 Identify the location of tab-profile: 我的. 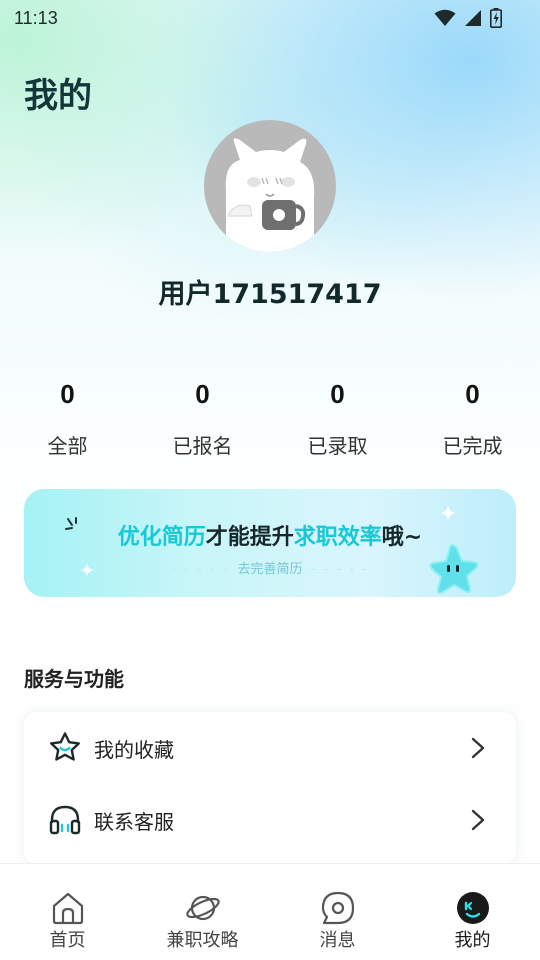
(472, 912).